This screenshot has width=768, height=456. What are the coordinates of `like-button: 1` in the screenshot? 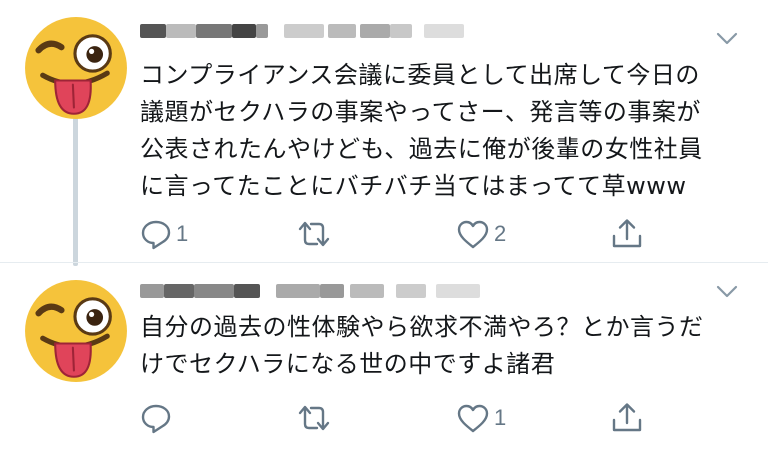 It's located at (481, 418).